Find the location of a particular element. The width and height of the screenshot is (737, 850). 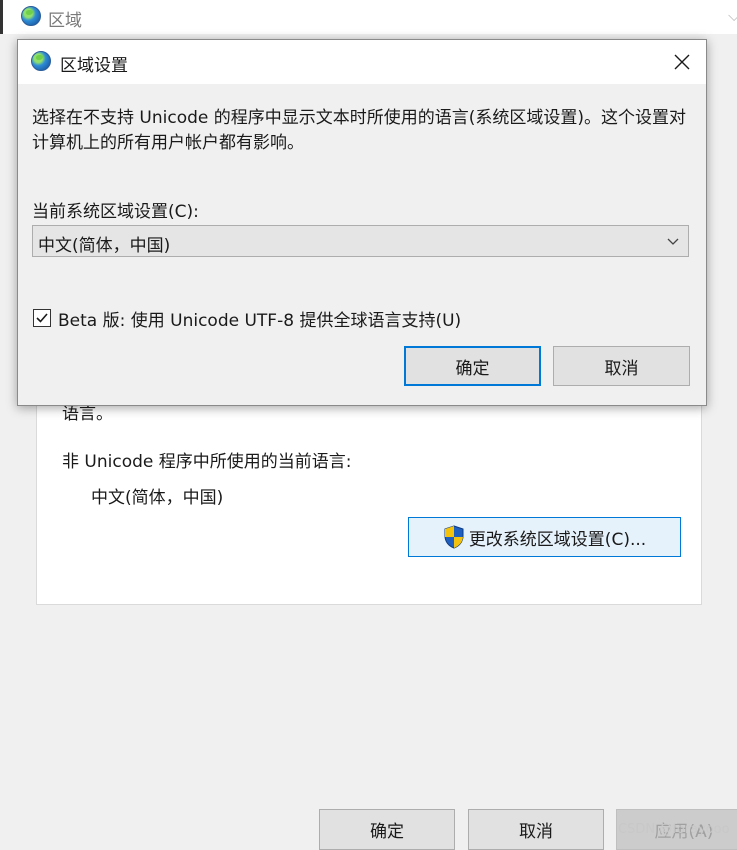

window-edge is located at coordinates (1, 17).